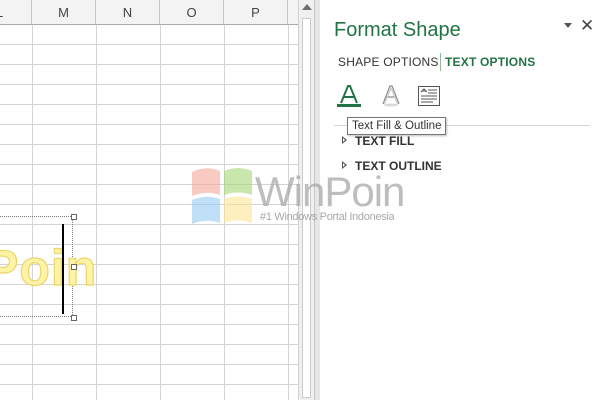 The image size is (600, 400). What do you see at coordinates (192, 12) in the screenshot?
I see `column-header-o: O` at bounding box center [192, 12].